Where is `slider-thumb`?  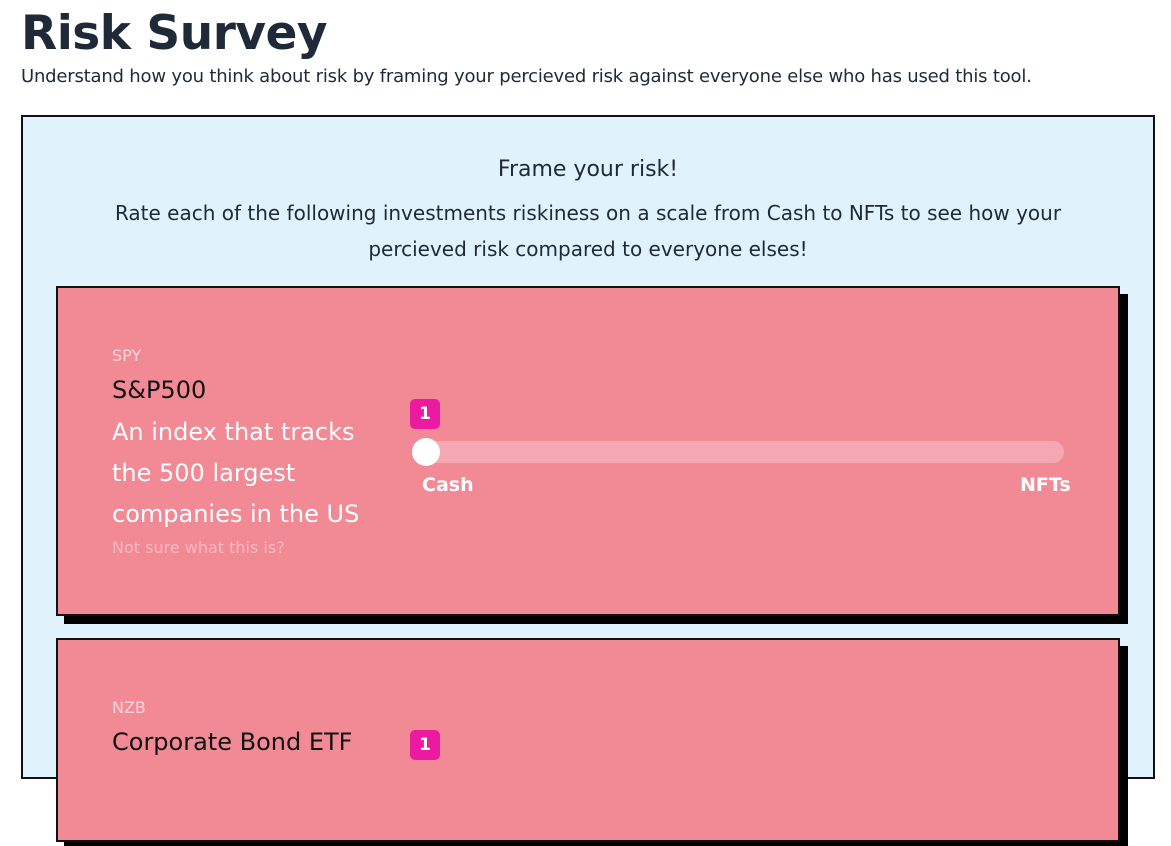 slider-thumb is located at coordinates (426, 452).